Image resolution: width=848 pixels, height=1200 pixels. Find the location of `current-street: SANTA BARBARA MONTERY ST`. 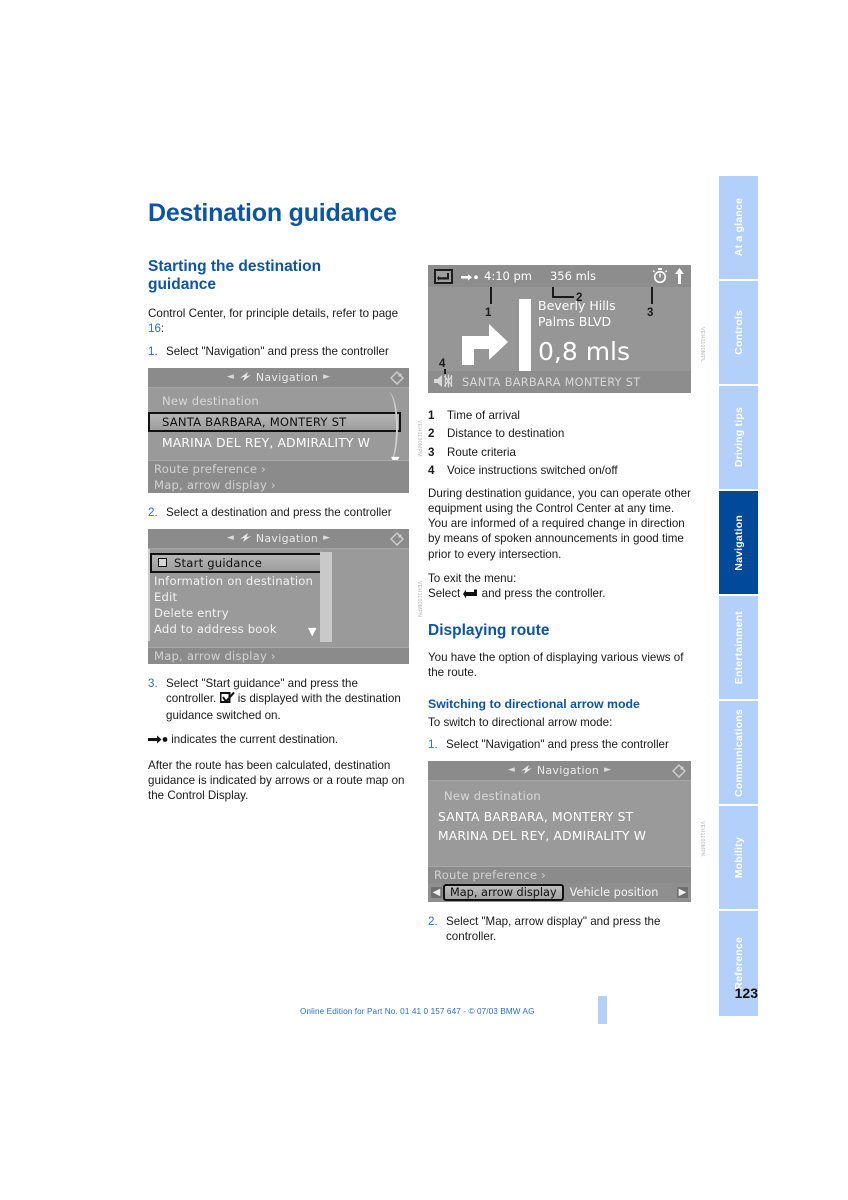

current-street: SANTA BARBARA MONTERY ST is located at coordinates (551, 382).